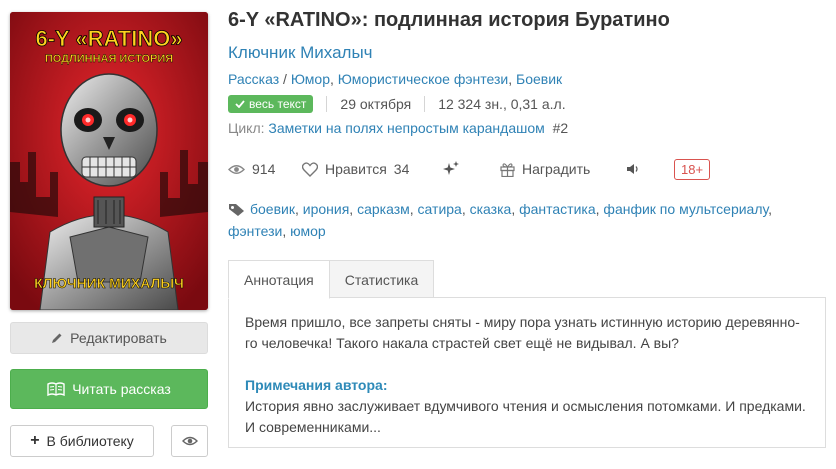 This screenshot has width=836, height=469. I want to click on author-notes-title: Примечания автора:, so click(316, 385).